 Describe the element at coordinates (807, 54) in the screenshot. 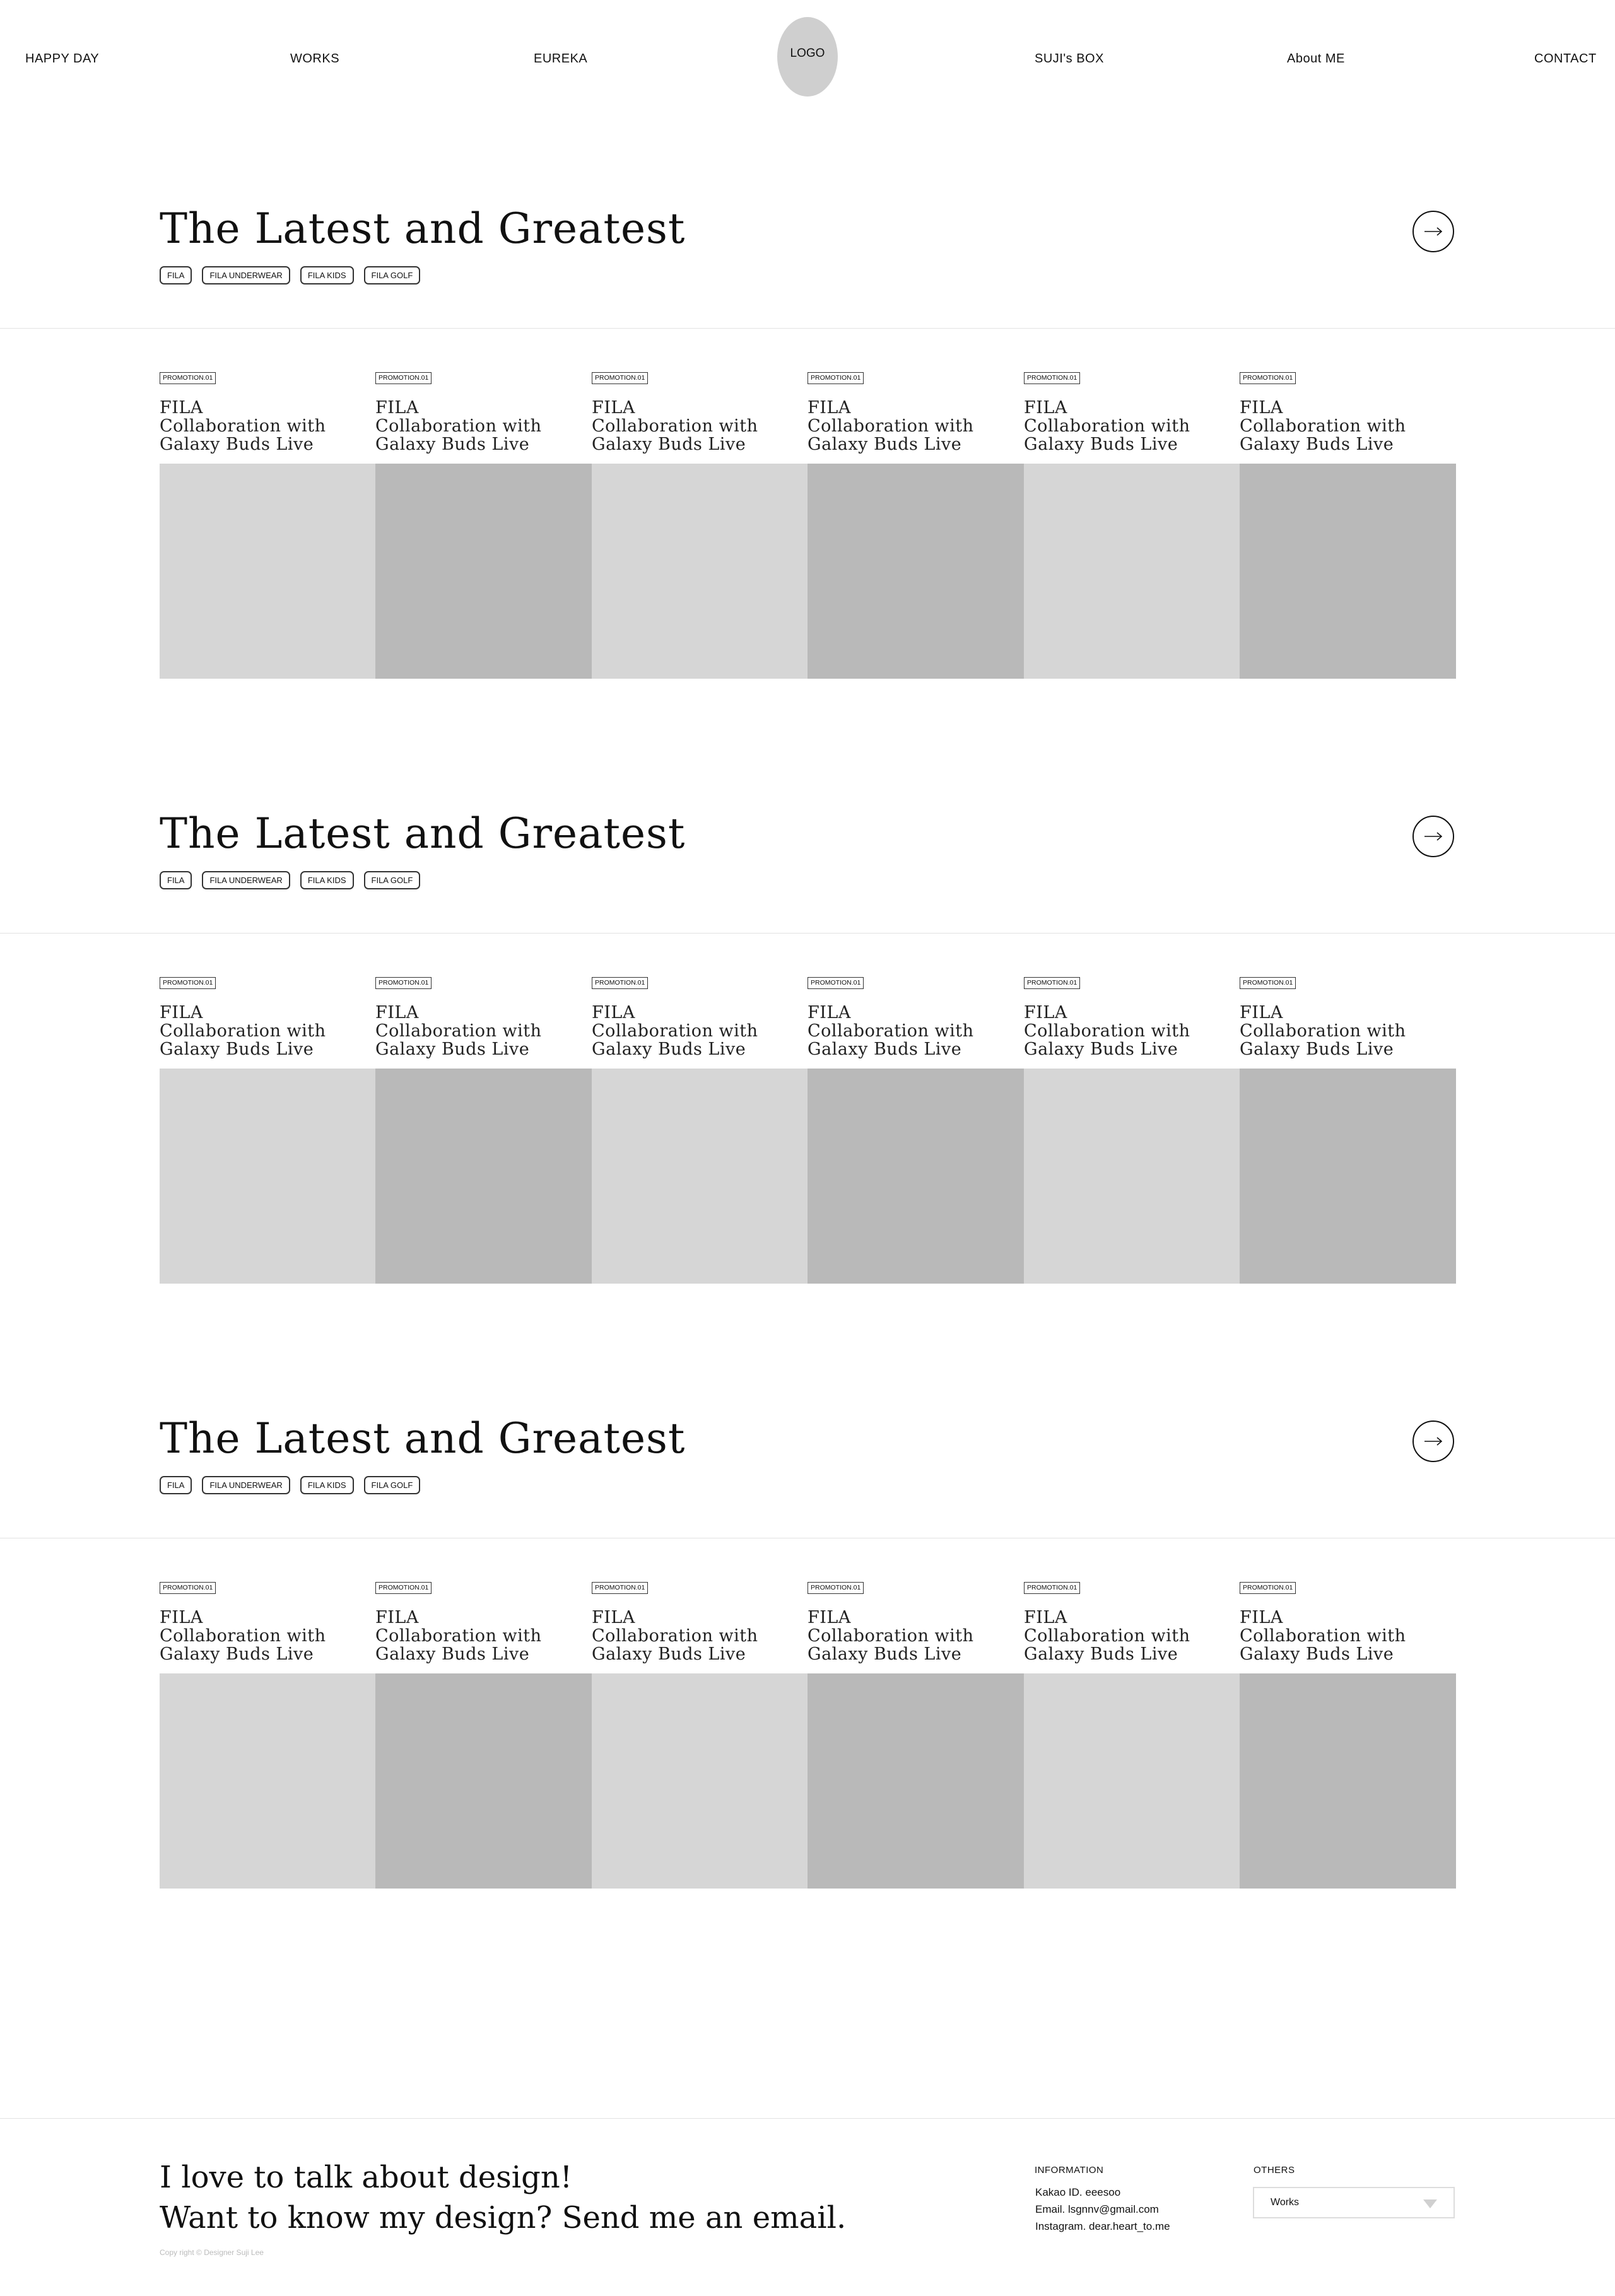

I see `logo-text: LOGO` at that location.